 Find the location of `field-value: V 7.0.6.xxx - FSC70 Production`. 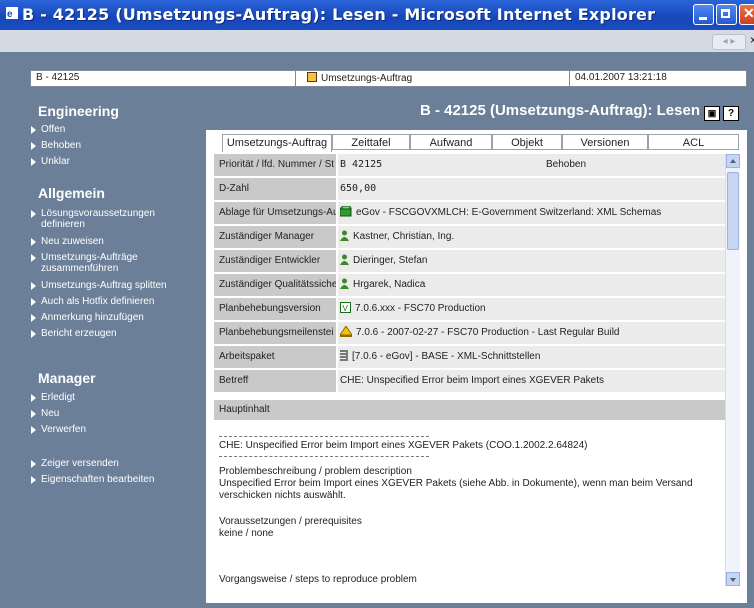

field-value: V 7.0.6.xxx - FSC70 Production is located at coordinates (531, 309).